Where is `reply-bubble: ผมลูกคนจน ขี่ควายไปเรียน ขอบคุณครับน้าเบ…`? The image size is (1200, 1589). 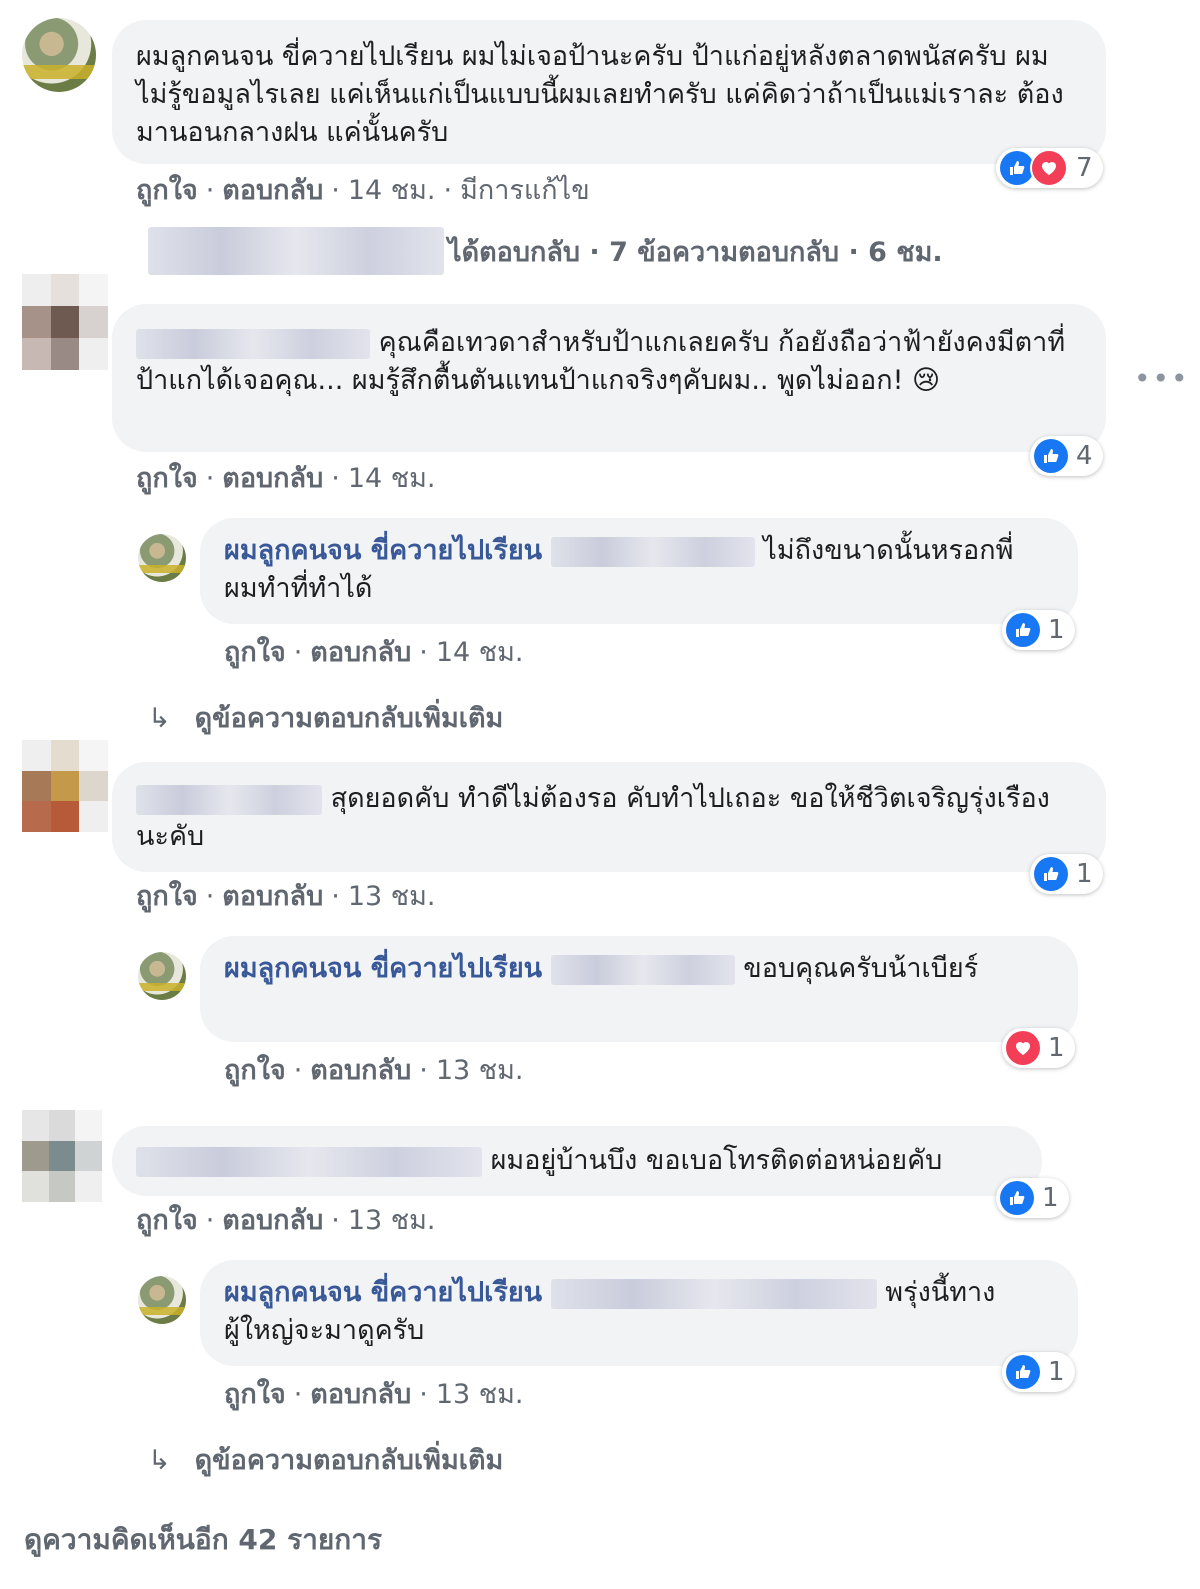 reply-bubble: ผมลูกคนจน ขี่ควายไปเรียน ขอบคุณครับน้าเบ… is located at coordinates (639, 989).